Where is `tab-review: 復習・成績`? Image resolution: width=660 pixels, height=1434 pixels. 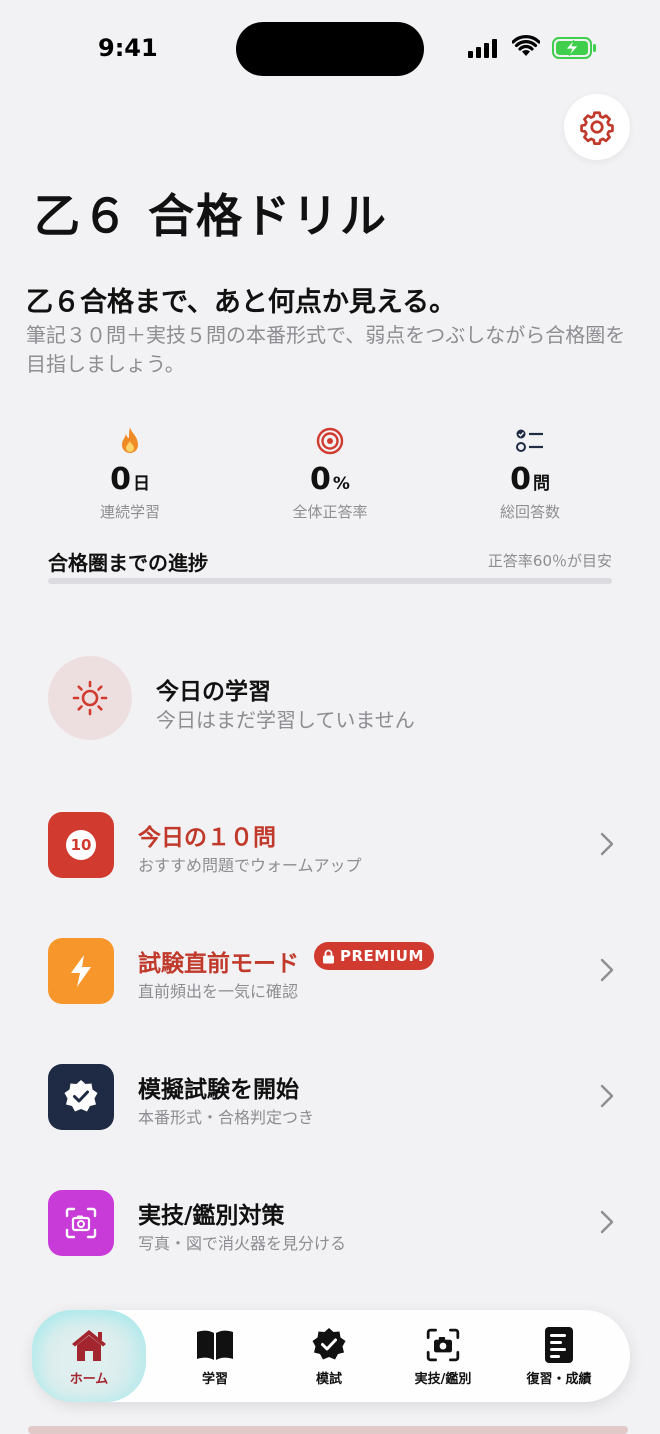
tab-review: 復習・成績 is located at coordinates (559, 1356).